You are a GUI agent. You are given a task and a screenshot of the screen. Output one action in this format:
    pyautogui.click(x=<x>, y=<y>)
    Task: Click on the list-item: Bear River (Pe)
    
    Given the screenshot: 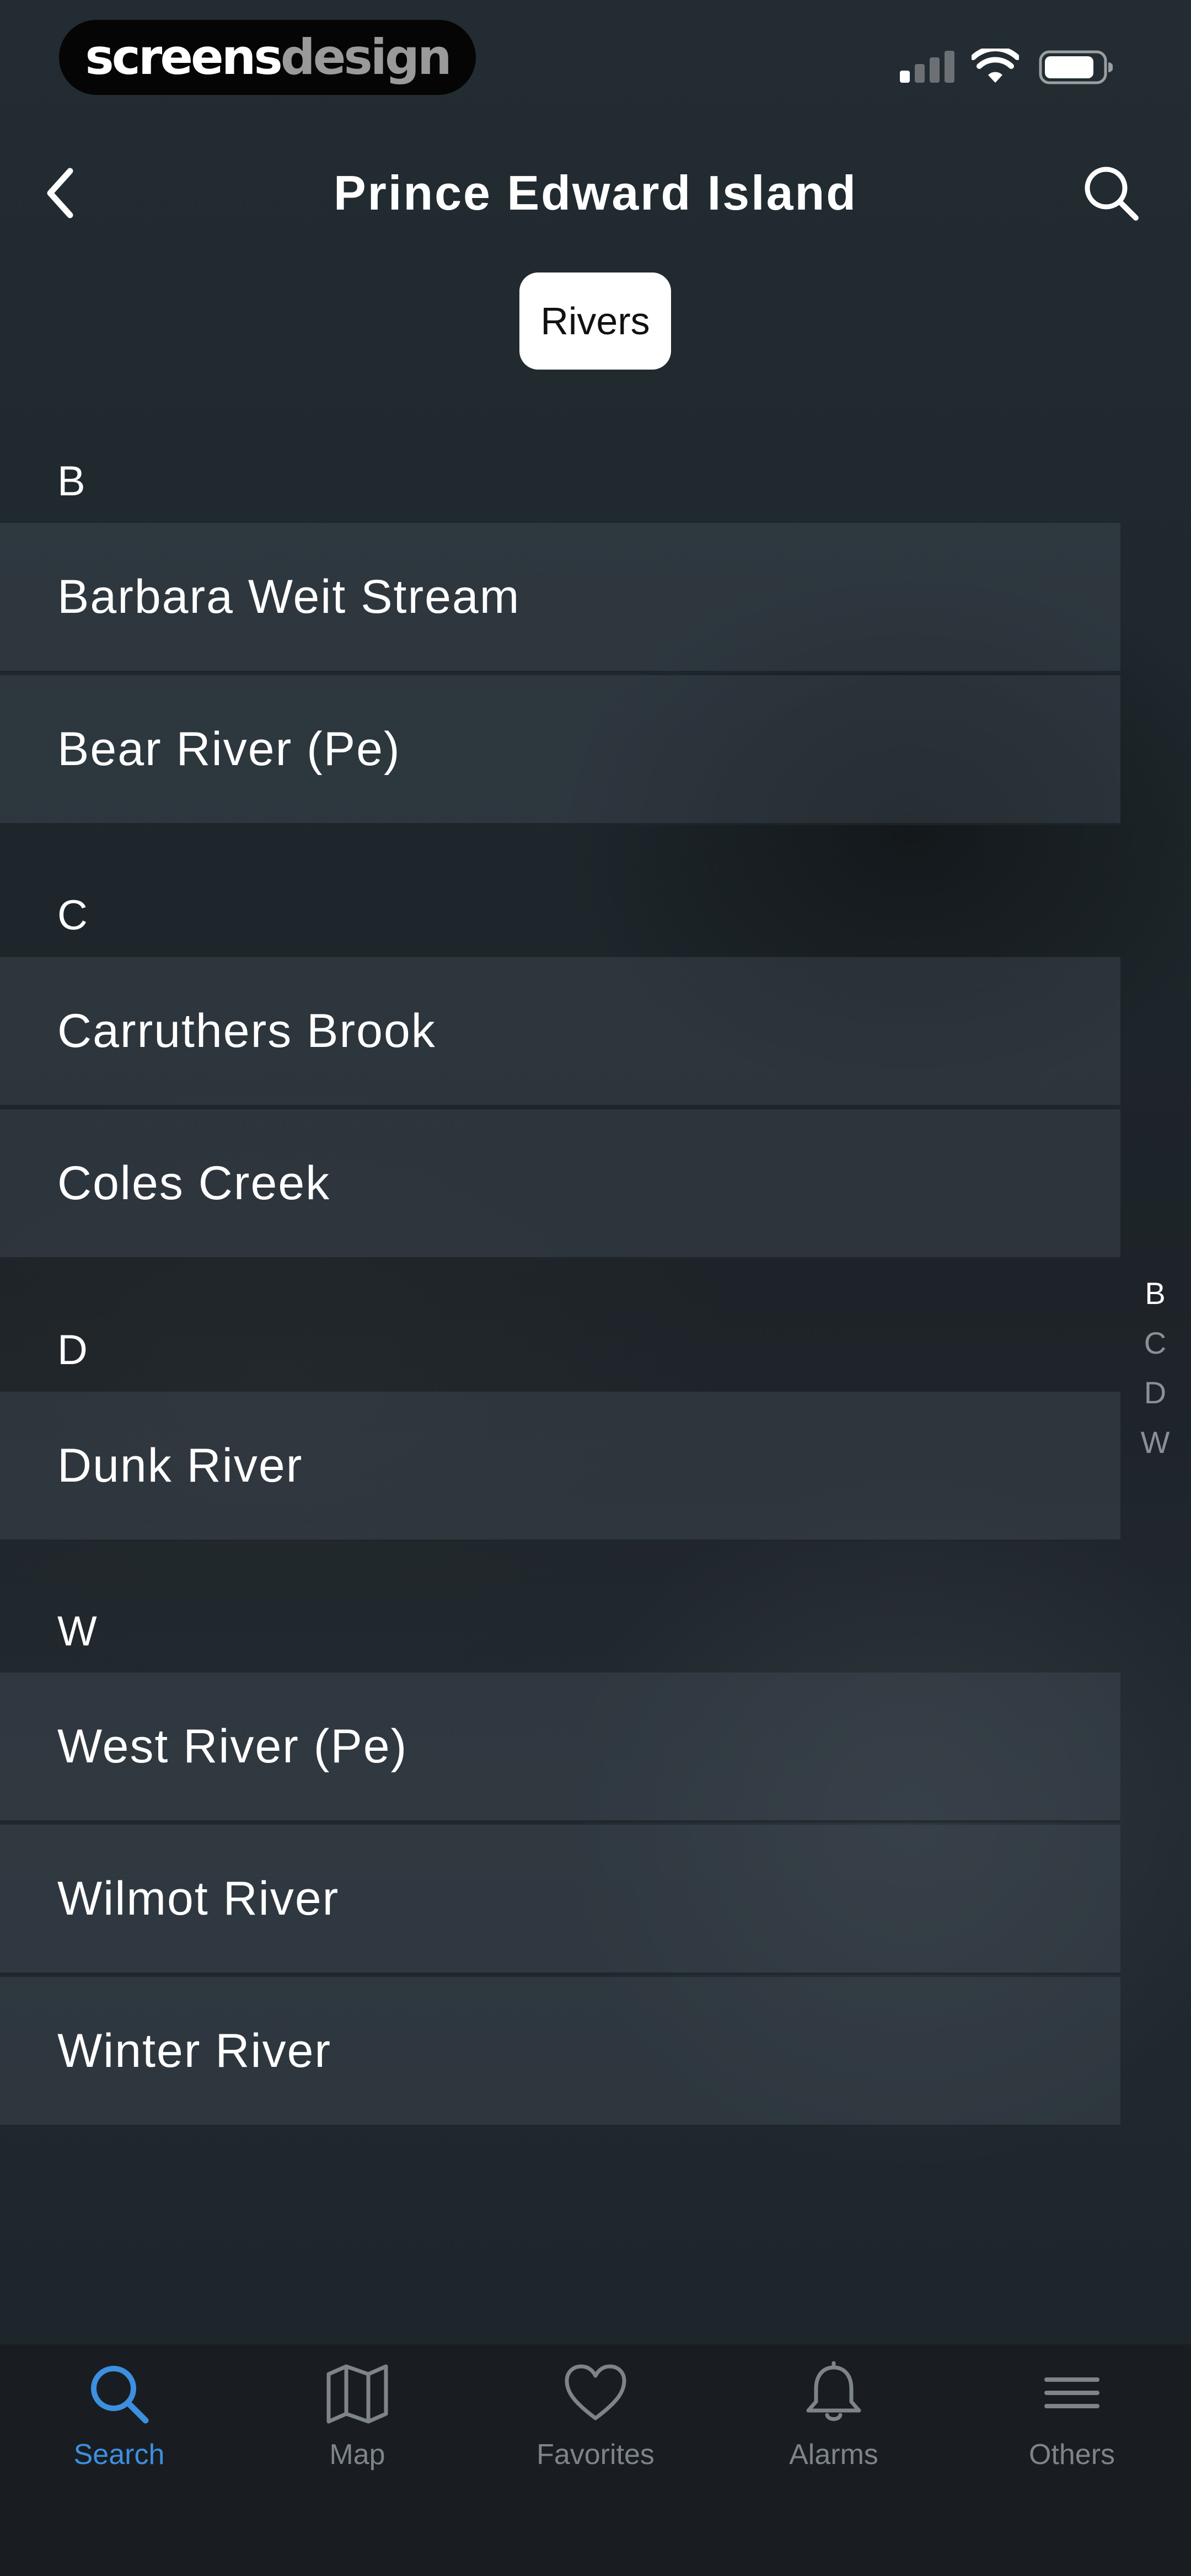 What is the action you would take?
    pyautogui.click(x=560, y=750)
    